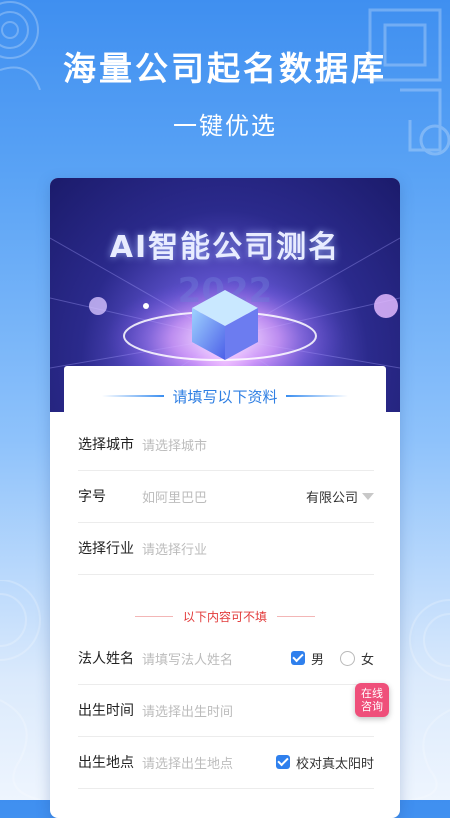  What do you see at coordinates (106, 549) in the screenshot?
I see `industry-label: 选择行业` at bounding box center [106, 549].